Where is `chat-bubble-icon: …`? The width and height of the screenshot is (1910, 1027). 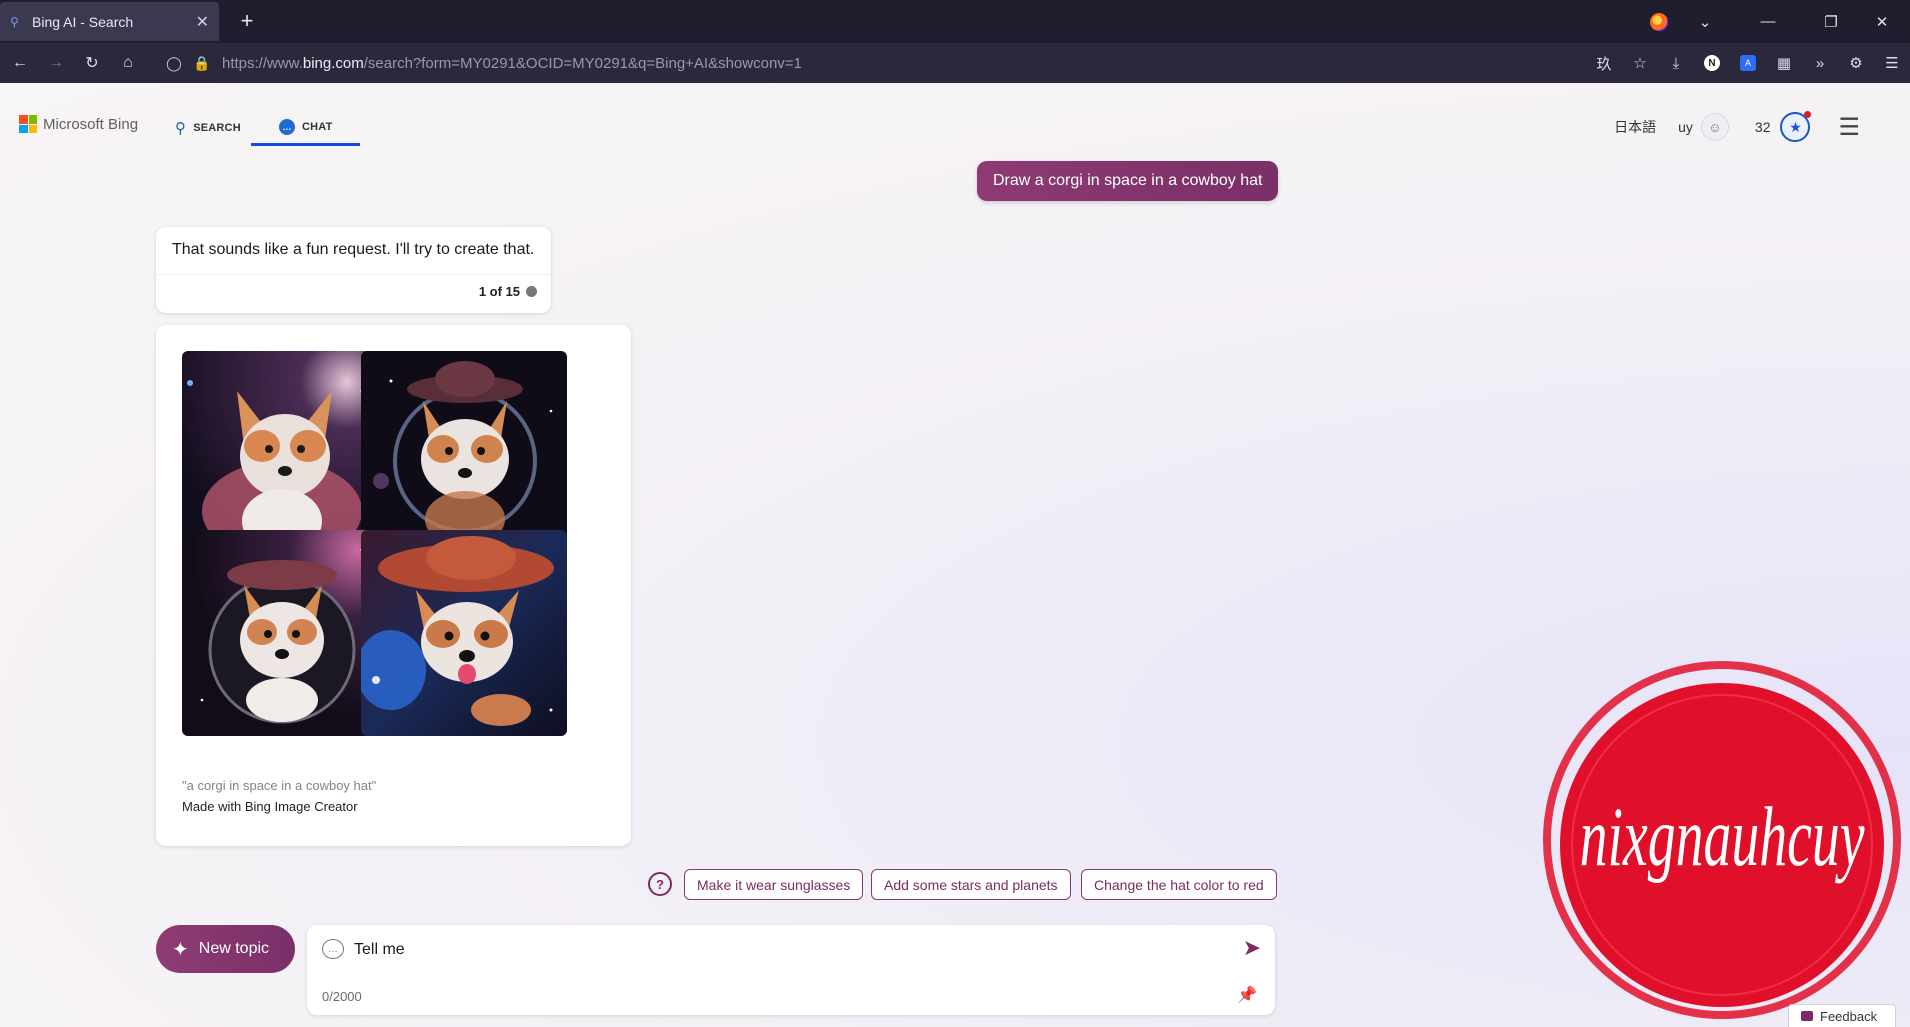
chat-bubble-icon: … is located at coordinates (333, 949).